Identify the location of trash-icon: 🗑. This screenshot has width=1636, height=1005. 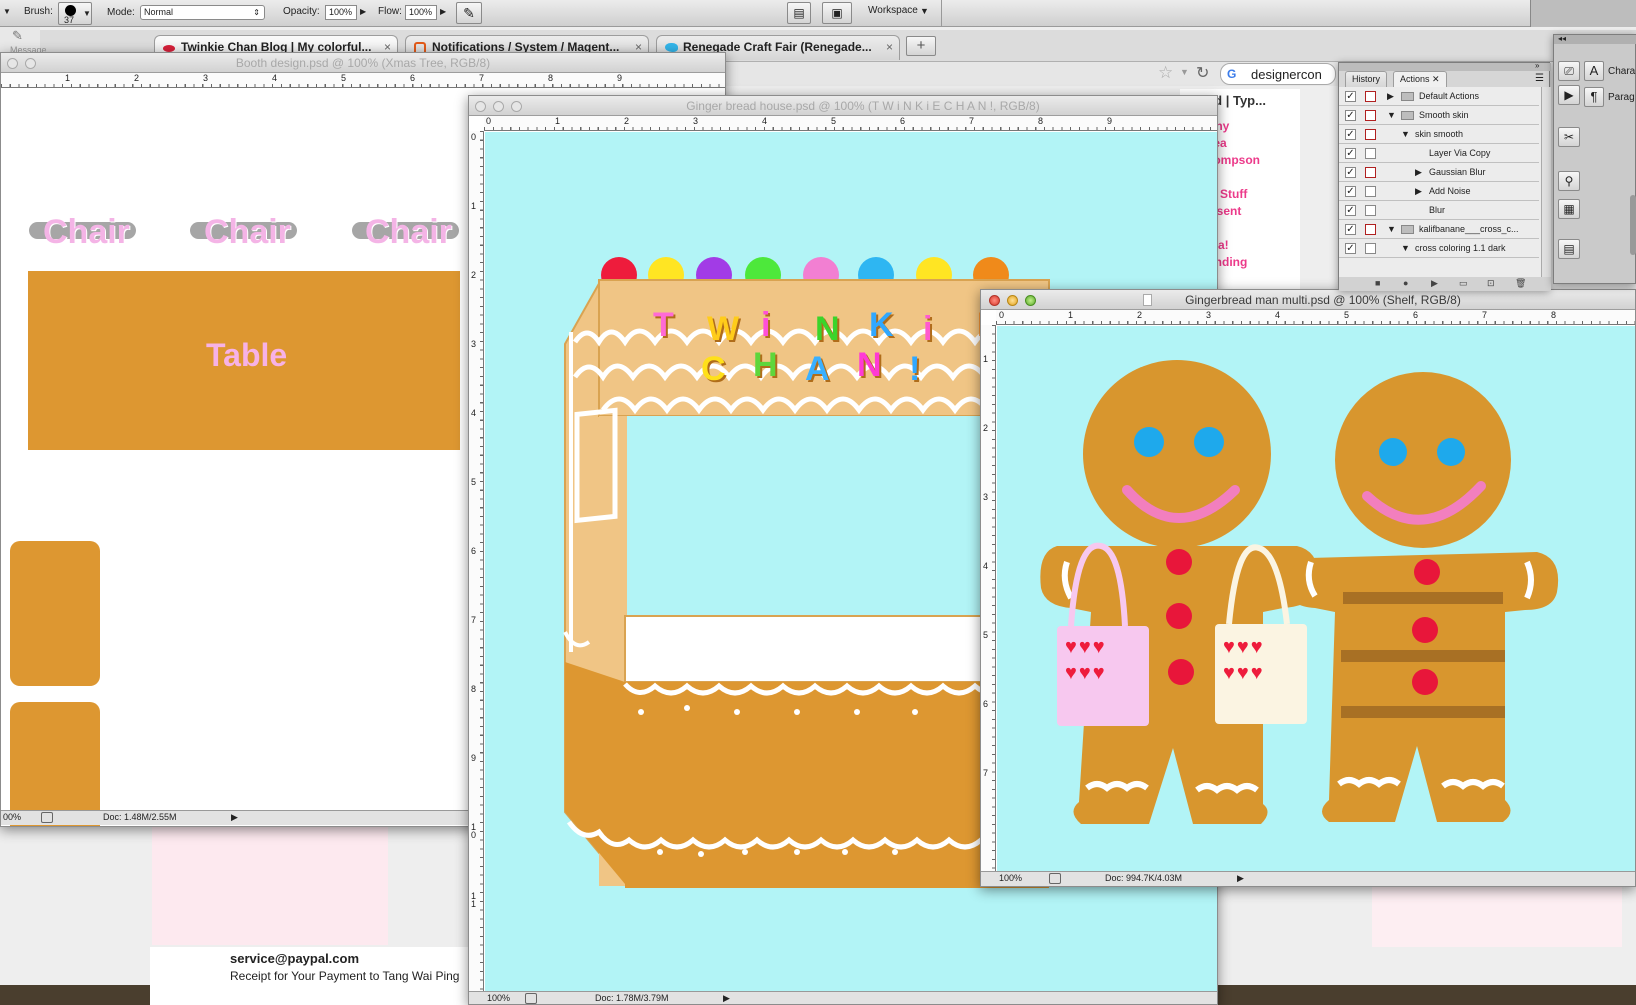
(1520, 283).